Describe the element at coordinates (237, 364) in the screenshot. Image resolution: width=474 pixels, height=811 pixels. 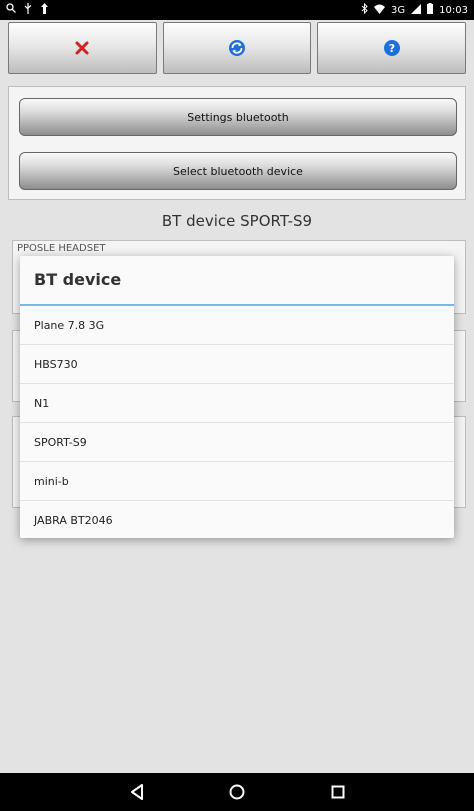
I see `device-list-item: HBS730` at that location.